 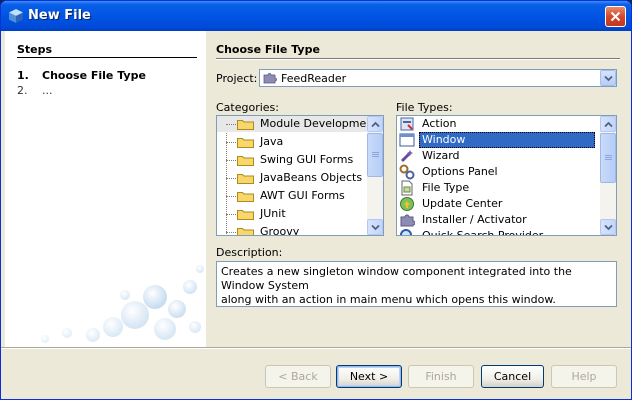 I want to click on category-item: JUnit, so click(x=292, y=214).